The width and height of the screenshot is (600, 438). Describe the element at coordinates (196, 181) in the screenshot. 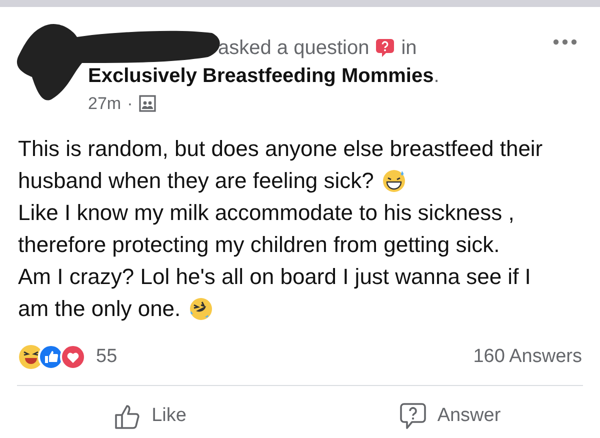

I see `post-text-line: husband when they are feeling sick?` at that location.